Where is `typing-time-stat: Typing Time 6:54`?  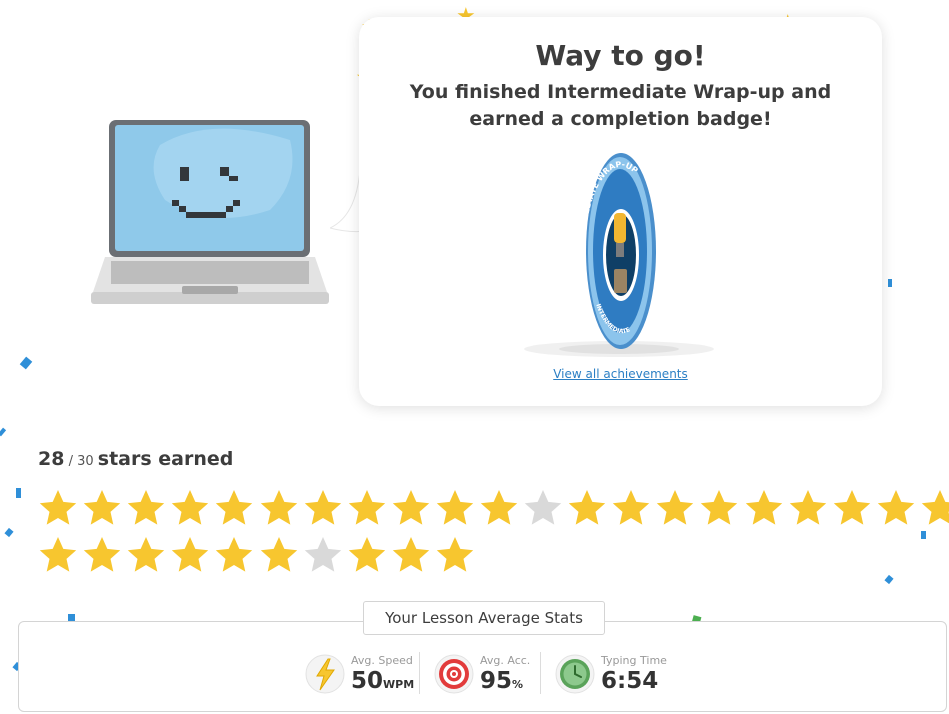
typing-time-stat: Typing Time 6:54 is located at coordinates (611, 674).